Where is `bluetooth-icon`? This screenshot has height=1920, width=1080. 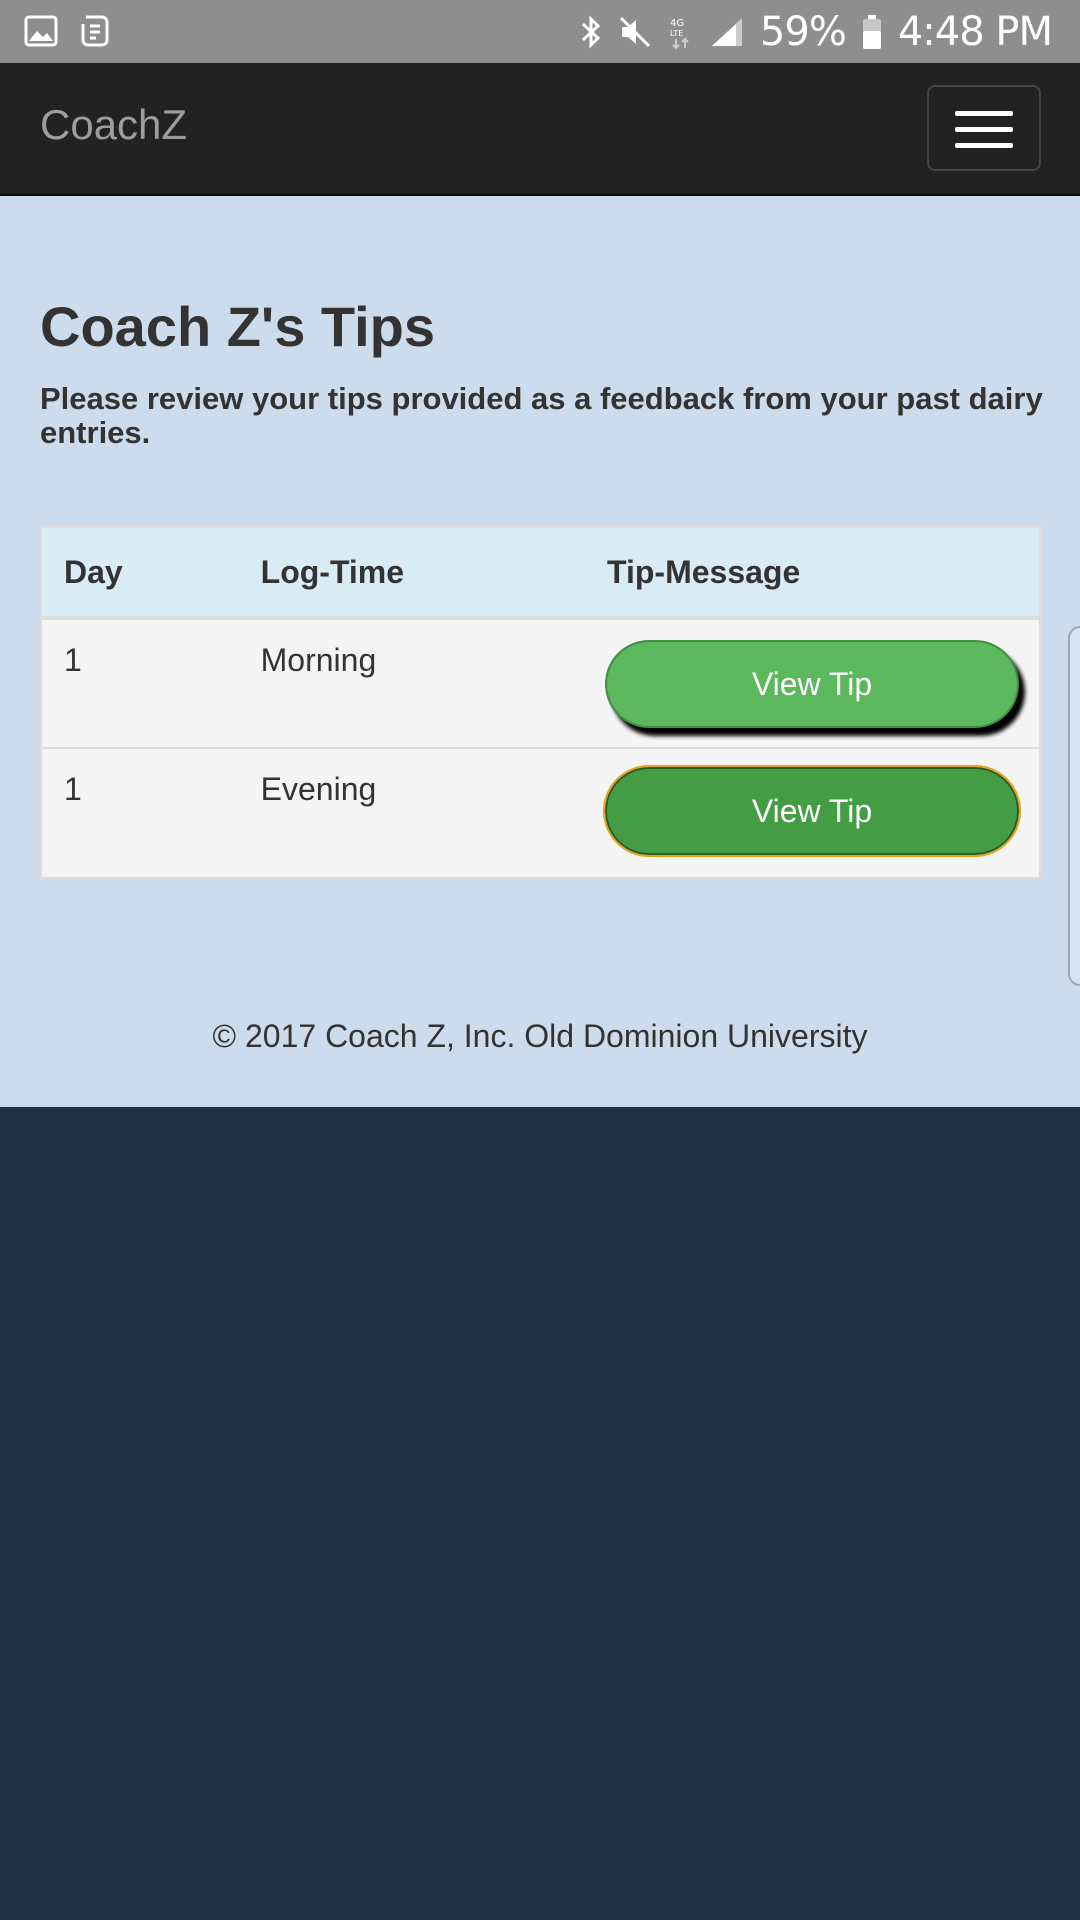
bluetooth-icon is located at coordinates (591, 32).